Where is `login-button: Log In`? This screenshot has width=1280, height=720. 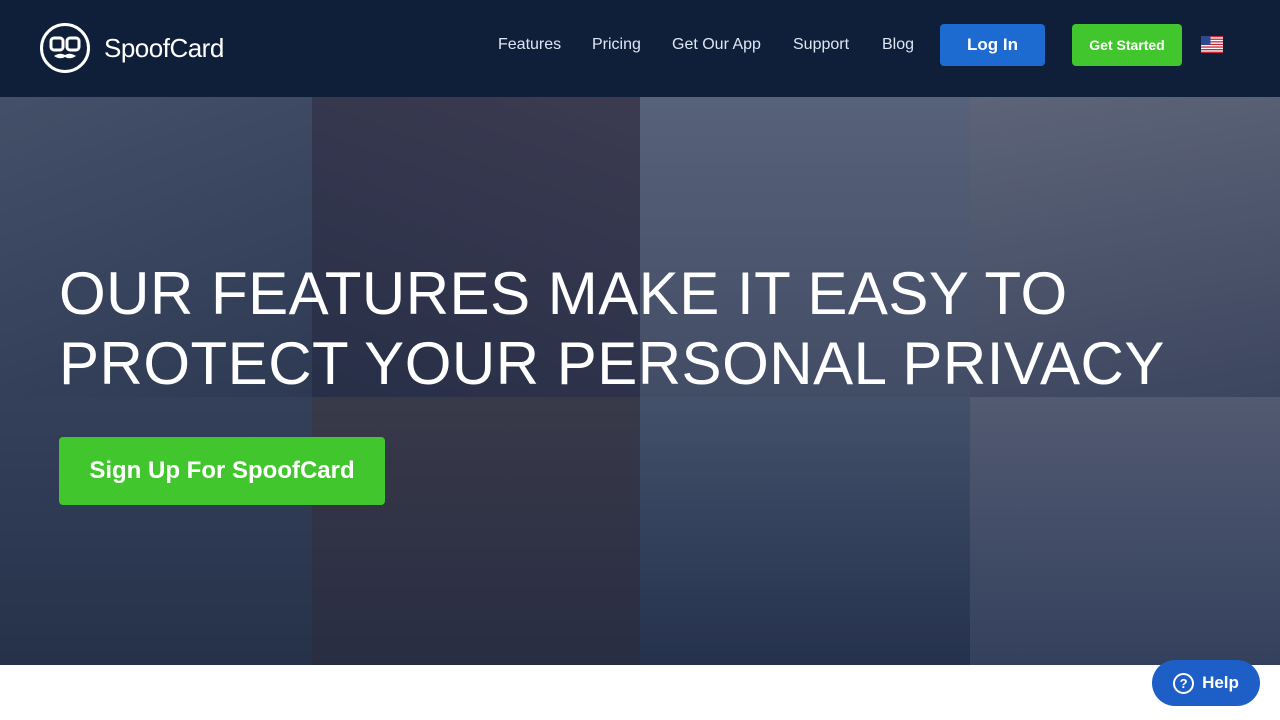
login-button: Log In is located at coordinates (992, 45).